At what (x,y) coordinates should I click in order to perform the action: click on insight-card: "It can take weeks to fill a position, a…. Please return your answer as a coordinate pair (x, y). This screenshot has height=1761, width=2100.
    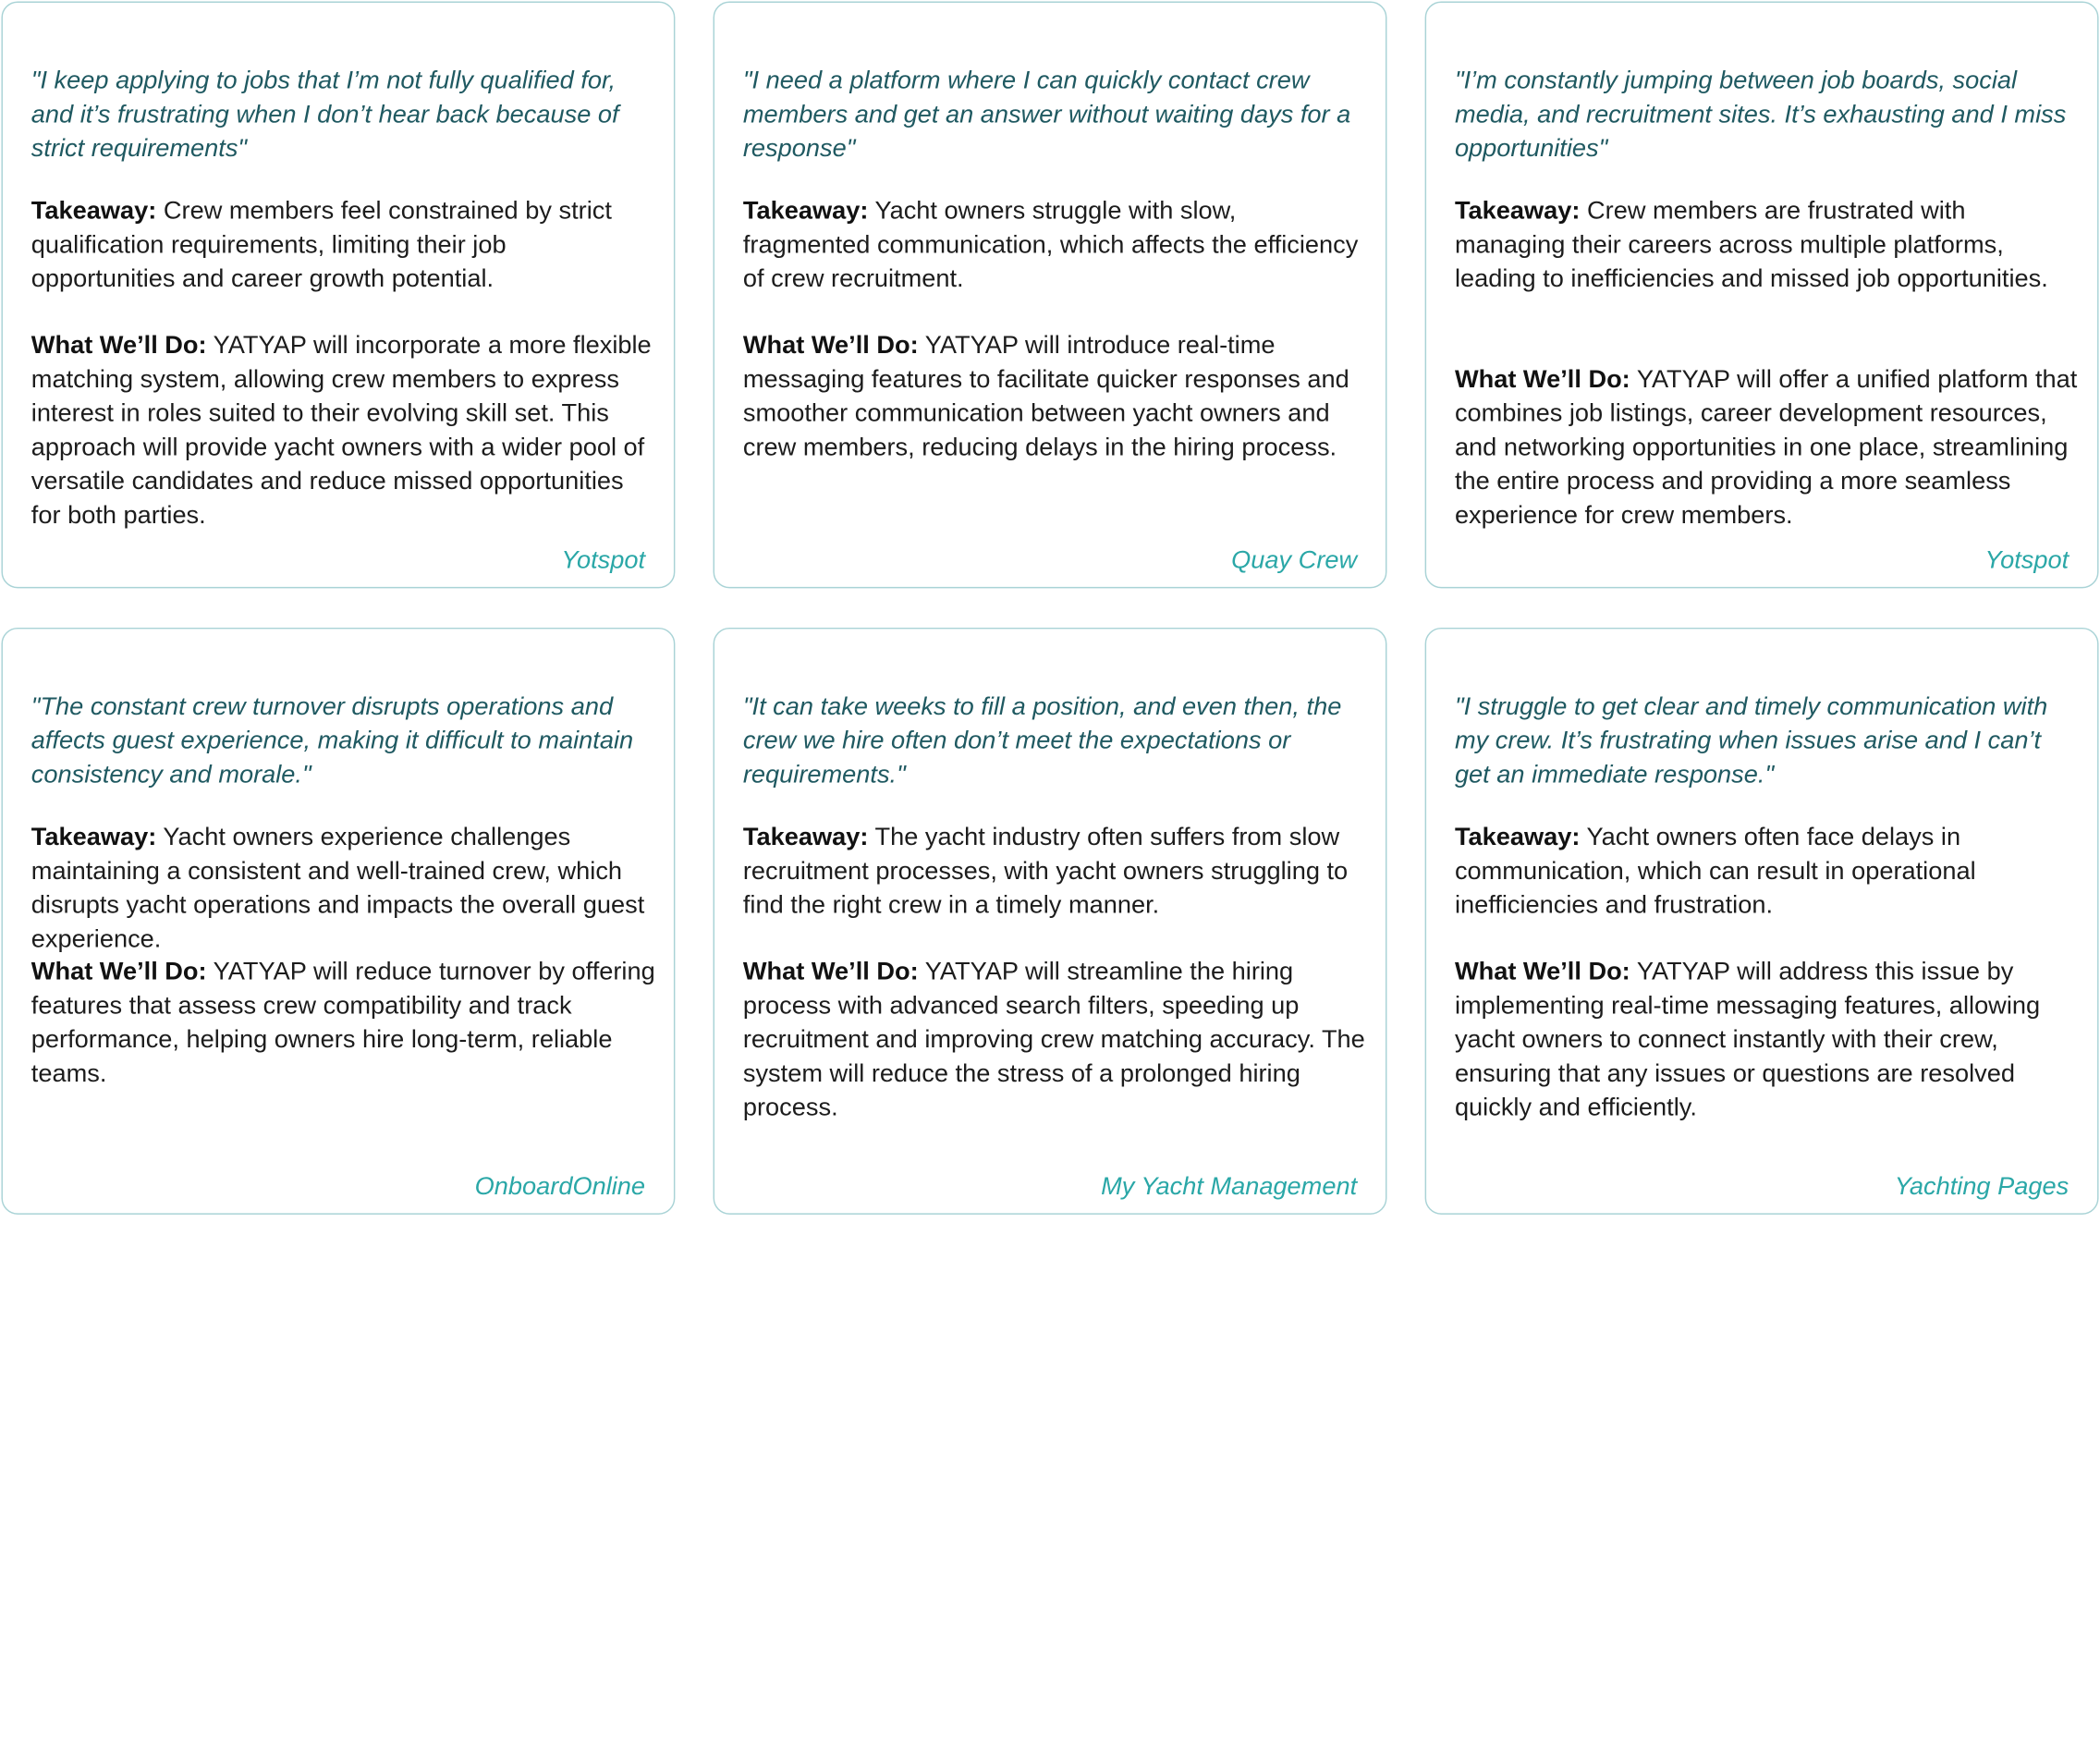
    Looking at the image, I should click on (1050, 921).